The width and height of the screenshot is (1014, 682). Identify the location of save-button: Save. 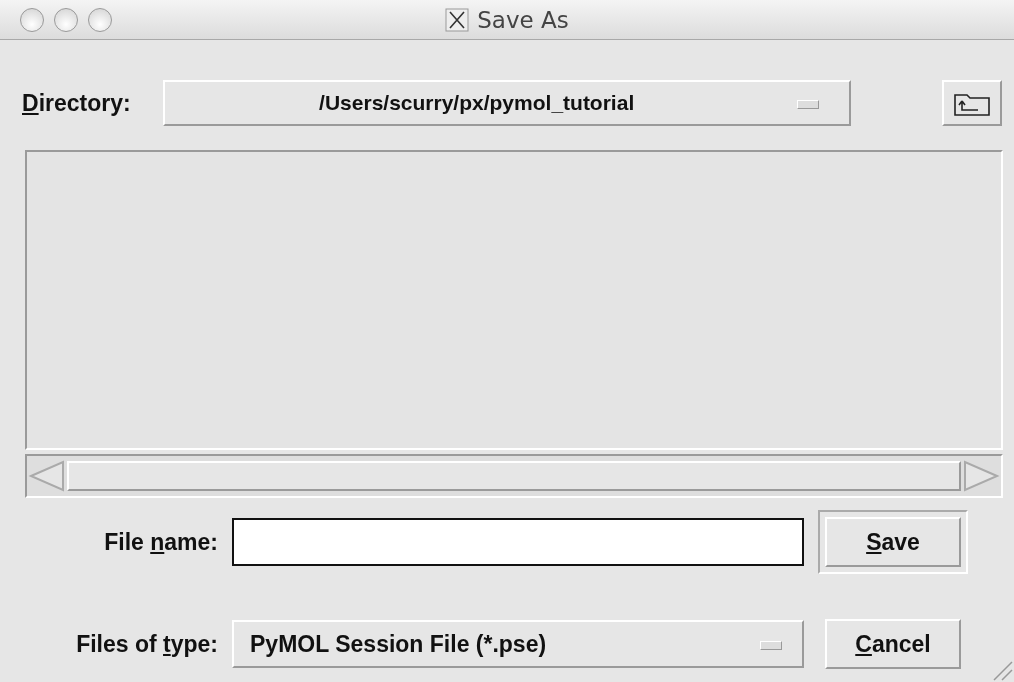
(893, 542).